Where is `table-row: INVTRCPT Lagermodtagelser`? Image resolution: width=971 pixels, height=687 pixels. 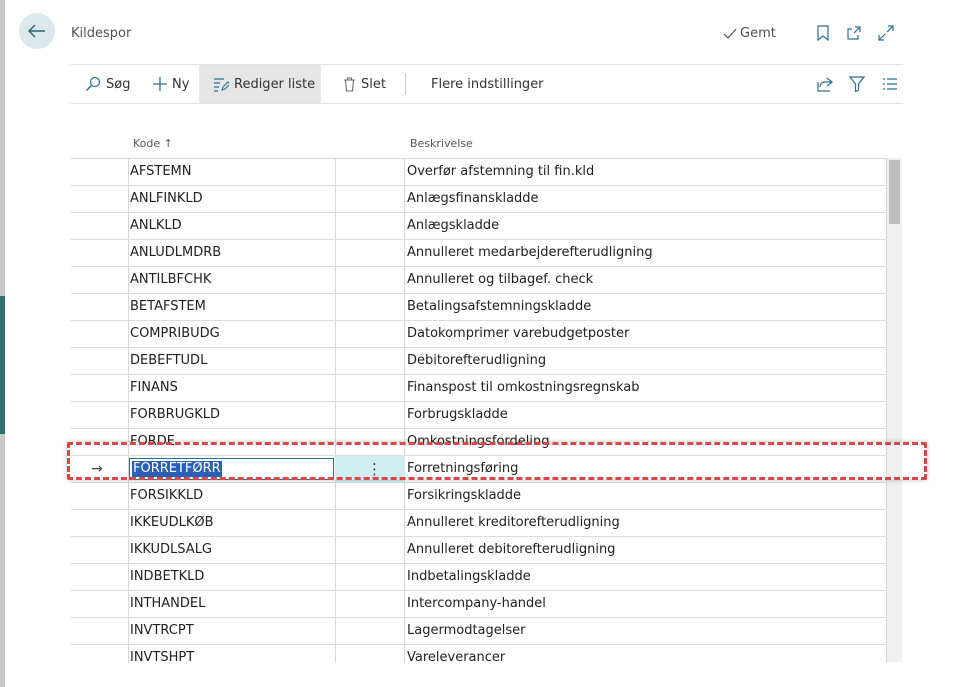
table-row: INVTRCPT Lagermodtagelser is located at coordinates (479, 631).